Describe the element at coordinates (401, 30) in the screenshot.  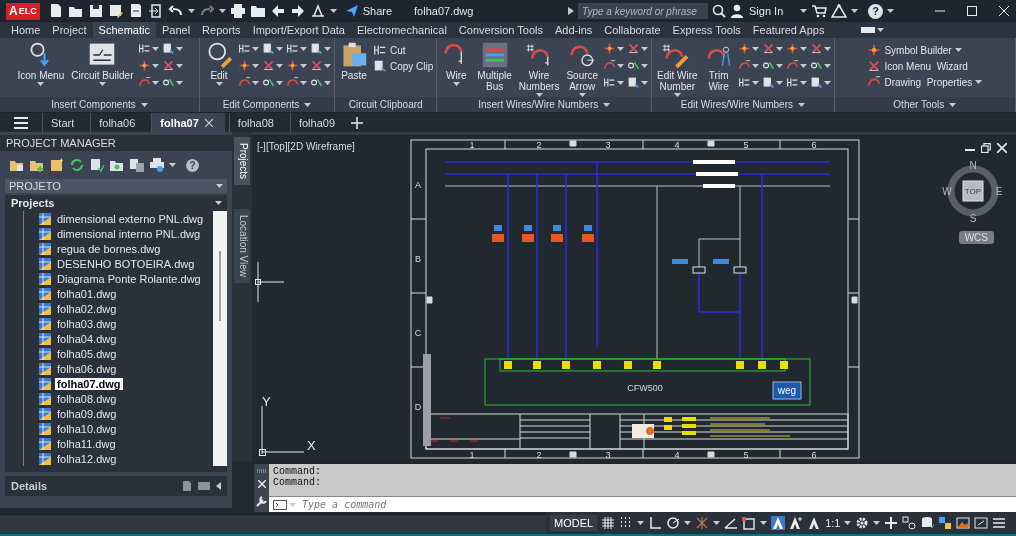
I see `ribbon-tab: Electromechanical` at that location.